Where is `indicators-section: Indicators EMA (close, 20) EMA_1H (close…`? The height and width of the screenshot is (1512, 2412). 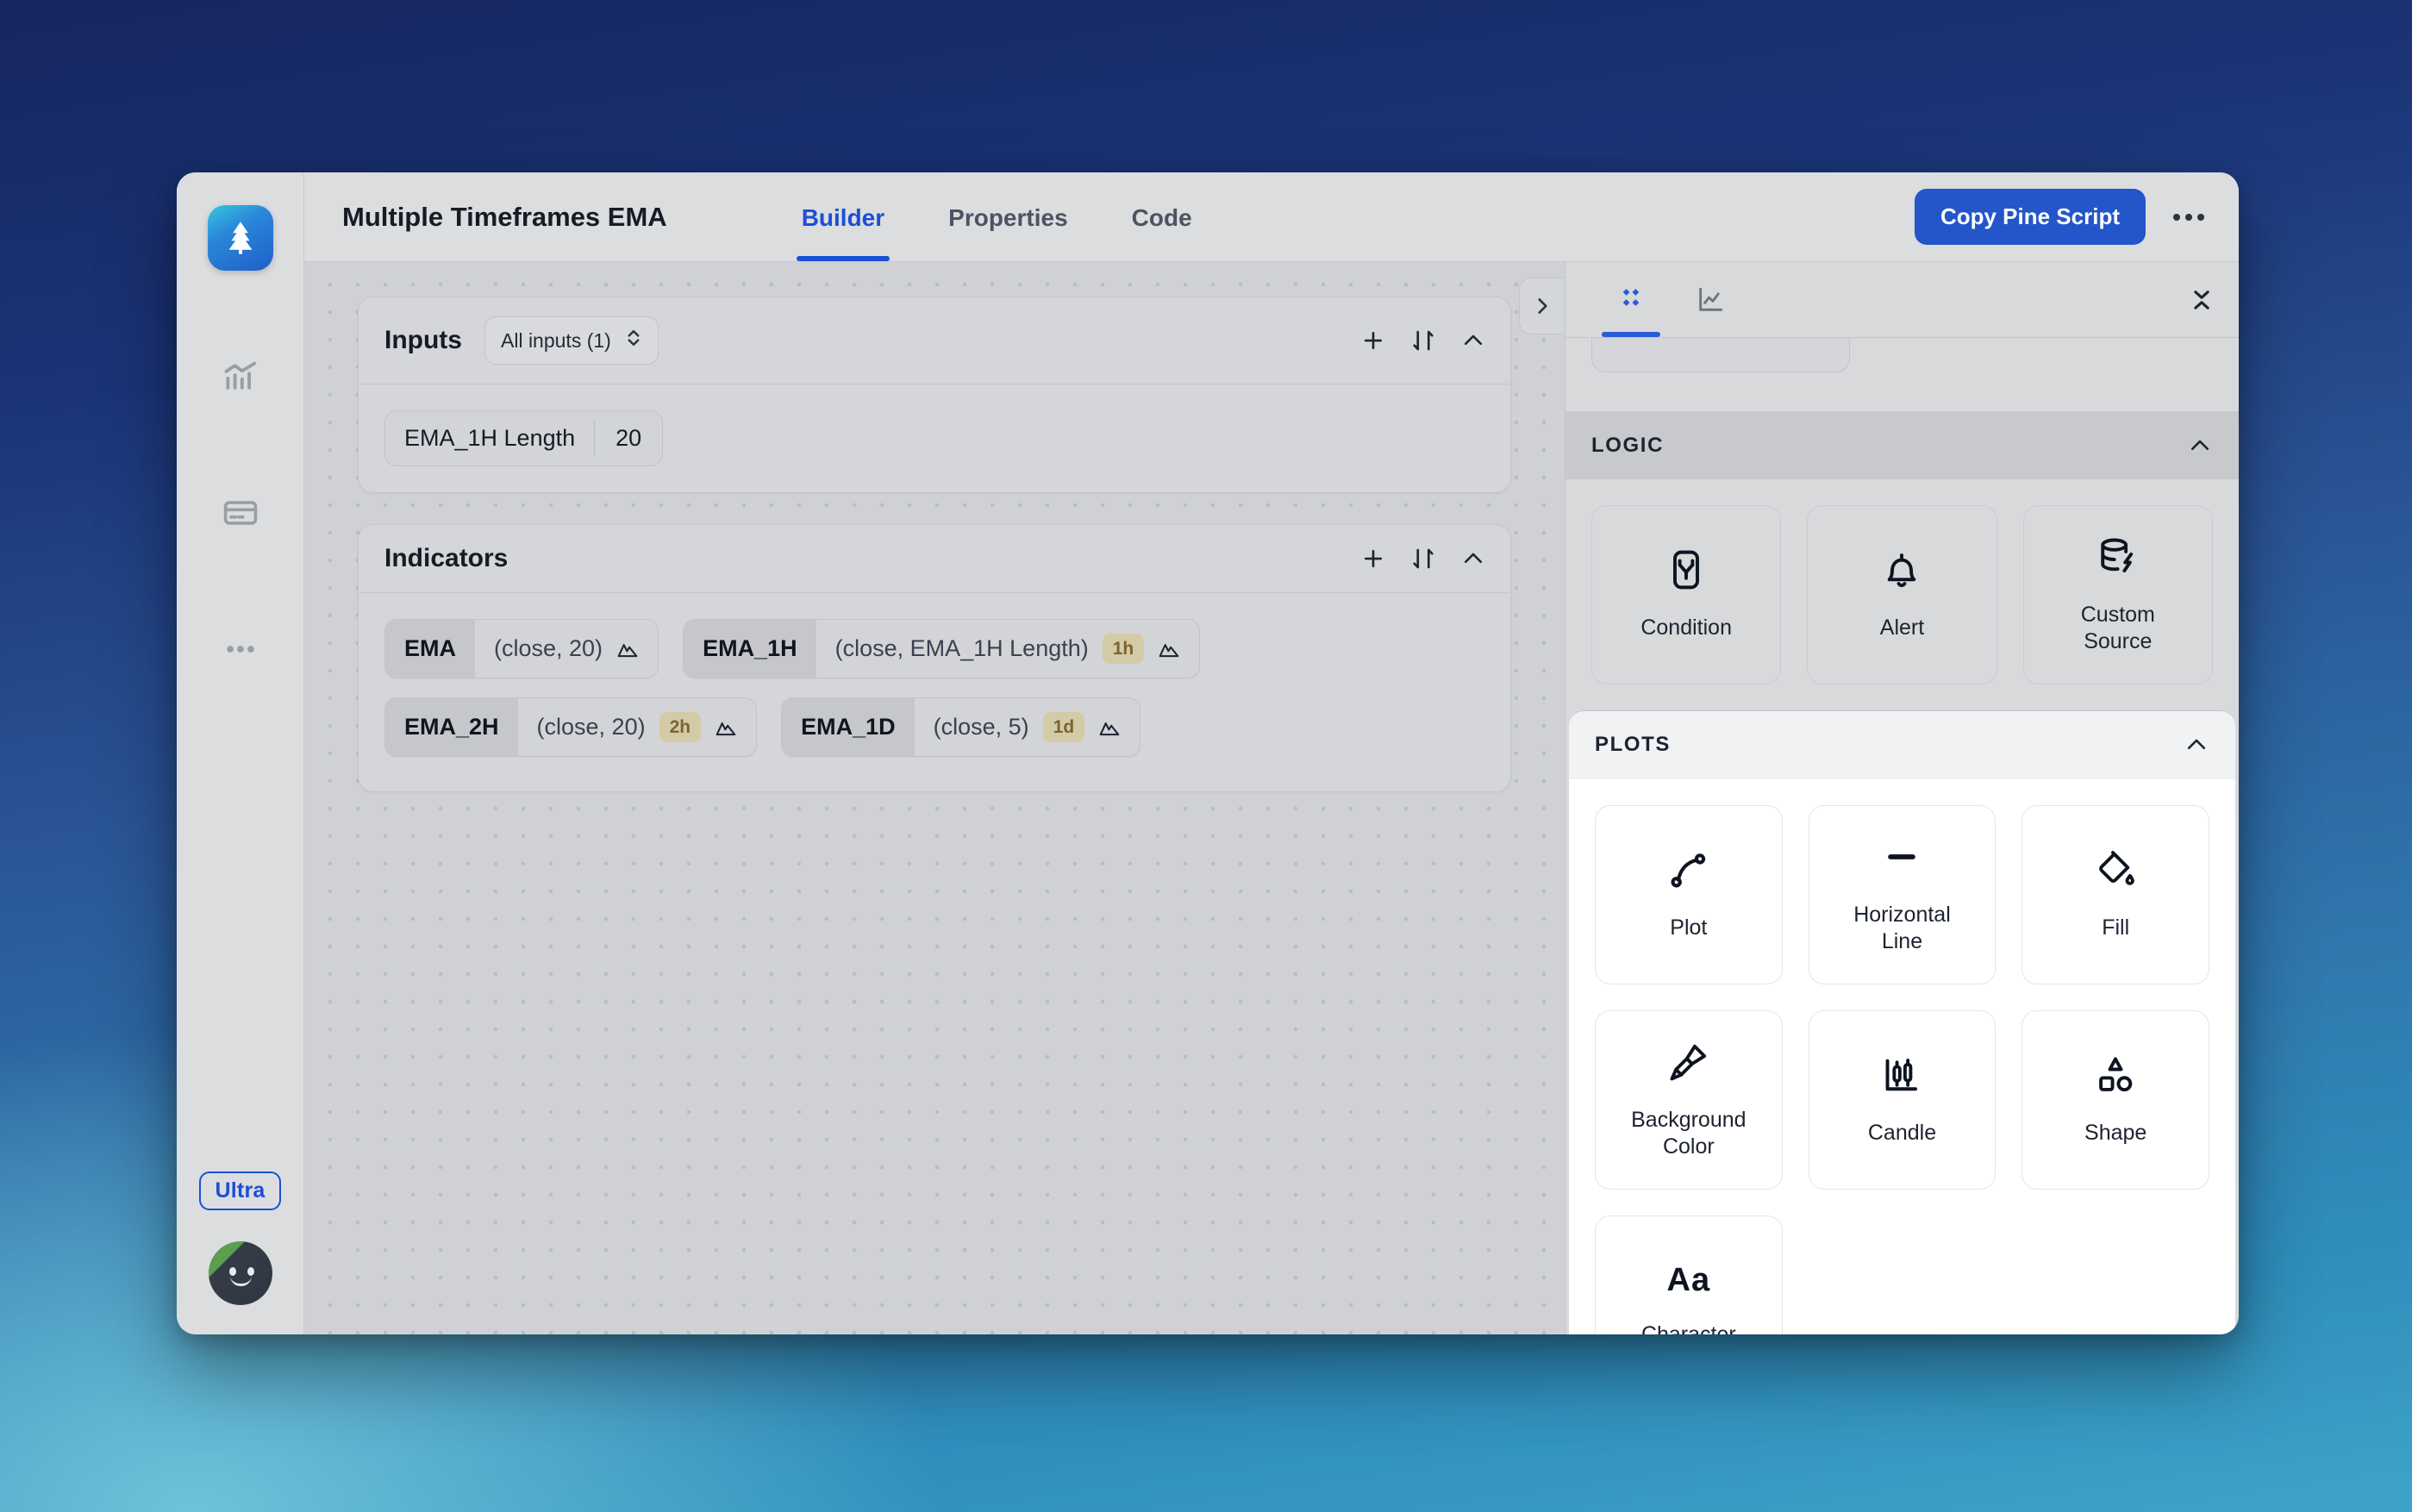 indicators-section: Indicators EMA (close, 20) EMA_1H (close… is located at coordinates (934, 658).